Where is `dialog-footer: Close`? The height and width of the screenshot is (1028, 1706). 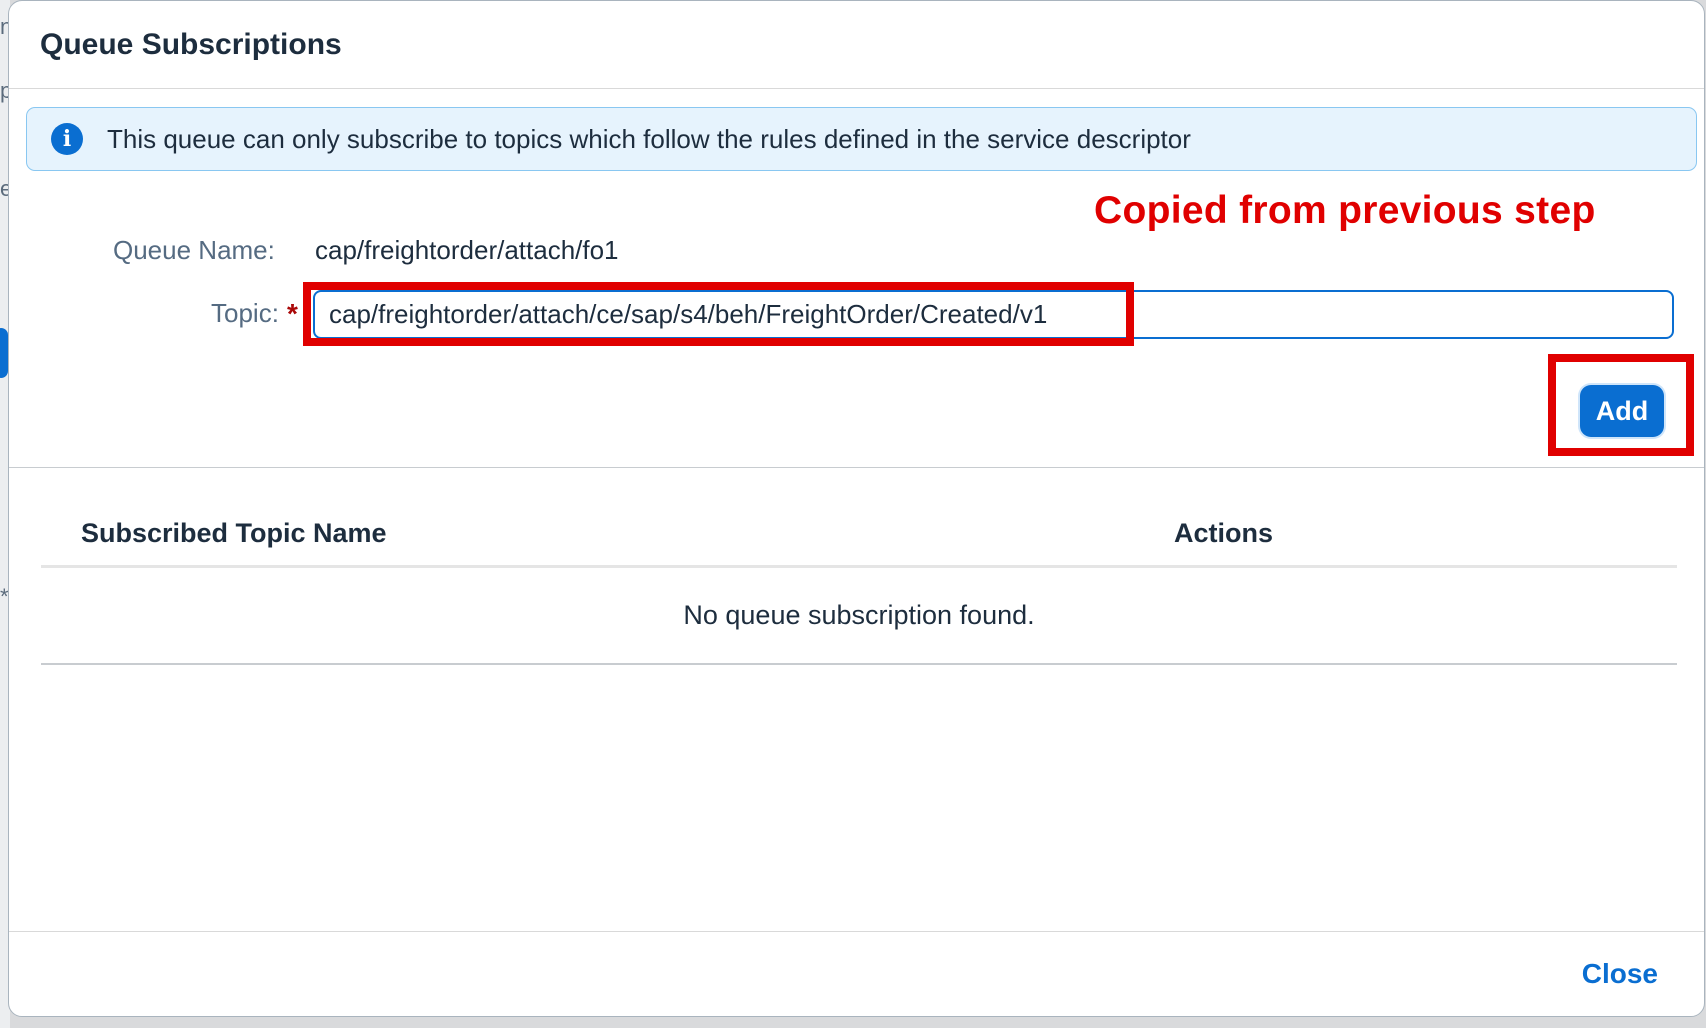 dialog-footer: Close is located at coordinates (856, 973).